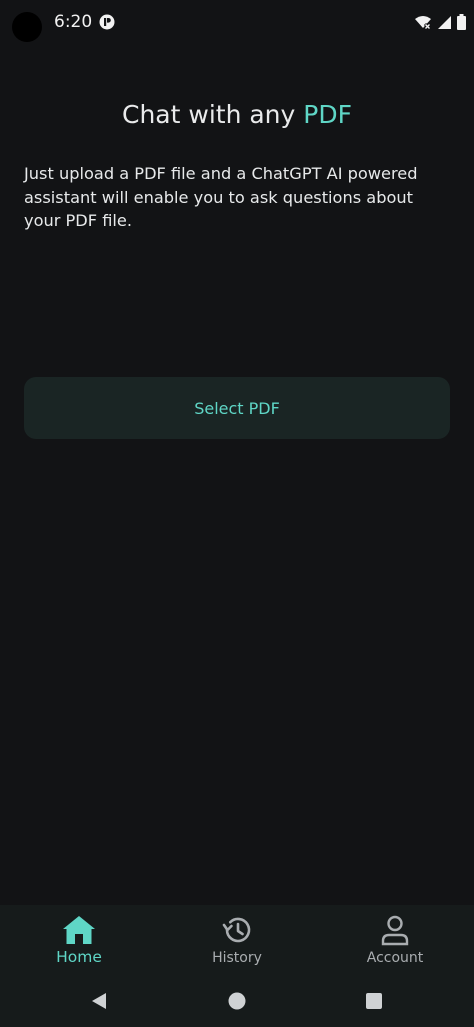 Image resolution: width=474 pixels, height=1027 pixels. Describe the element at coordinates (99, 1001) in the screenshot. I see `back-icon` at that location.